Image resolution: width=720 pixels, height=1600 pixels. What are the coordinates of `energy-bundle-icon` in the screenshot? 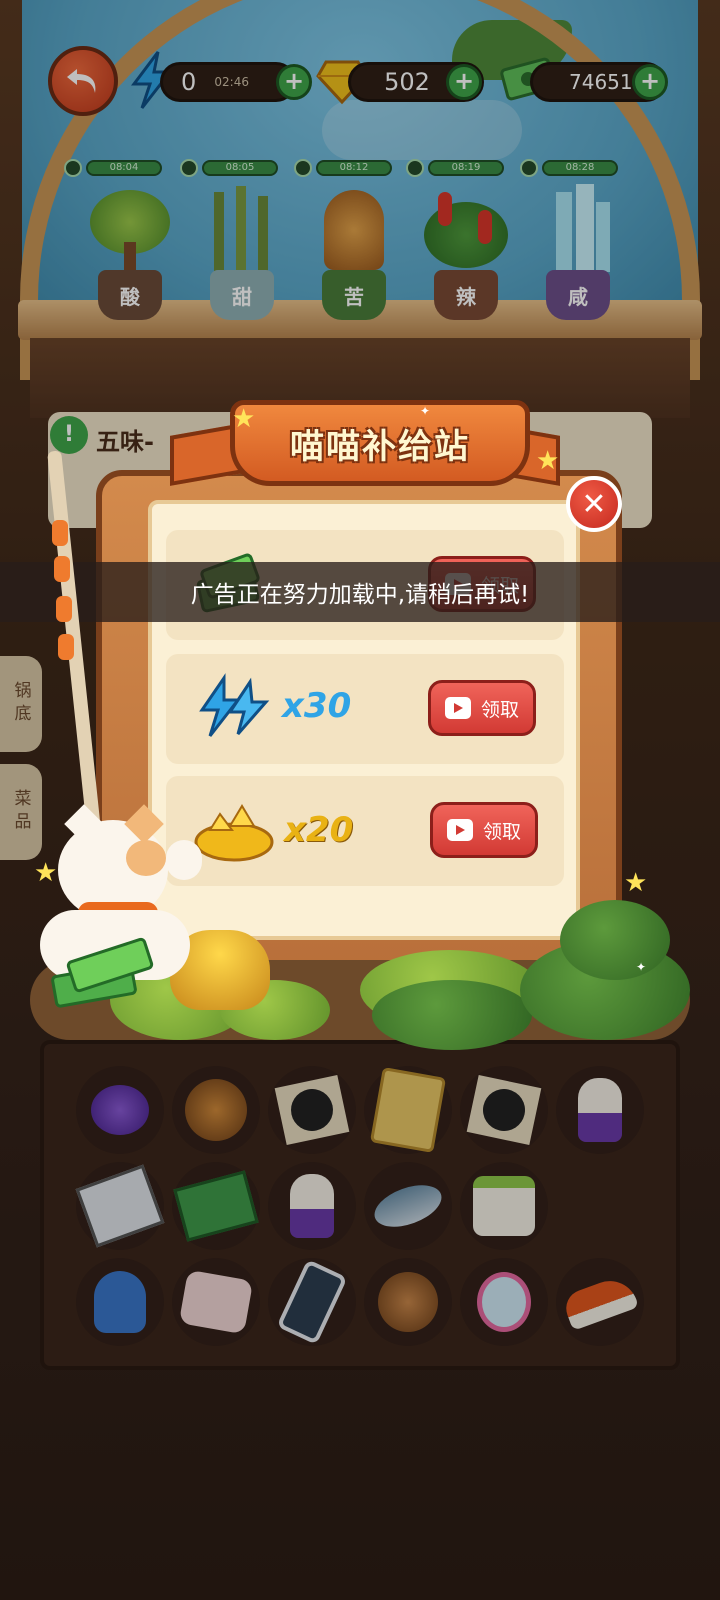 It's located at (236, 707).